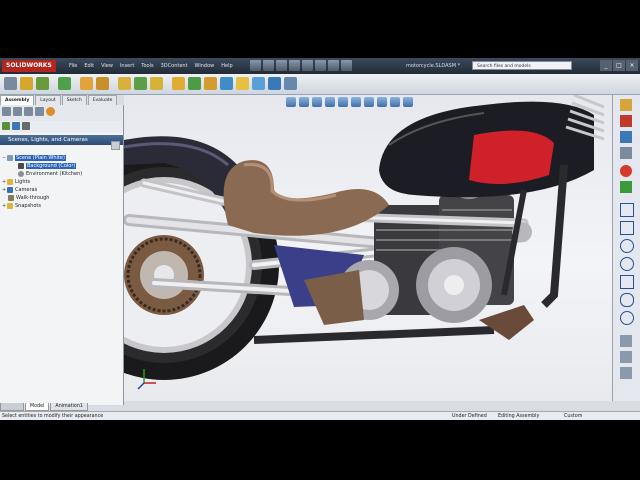 The image size is (640, 480). What do you see at coordinates (147, 66) in the screenshot?
I see `menu-tools: Tools` at bounding box center [147, 66].